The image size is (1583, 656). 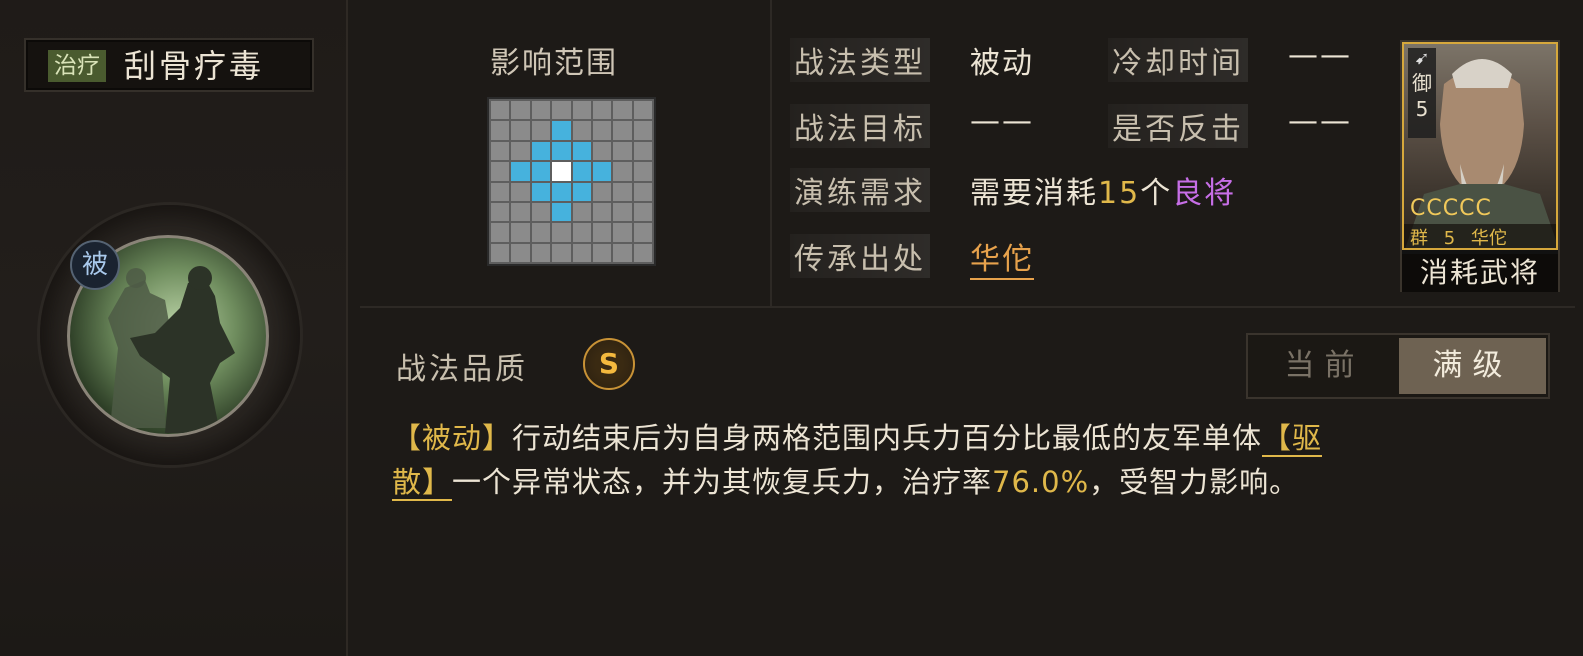 I want to click on range-grid, so click(x=571, y=181).